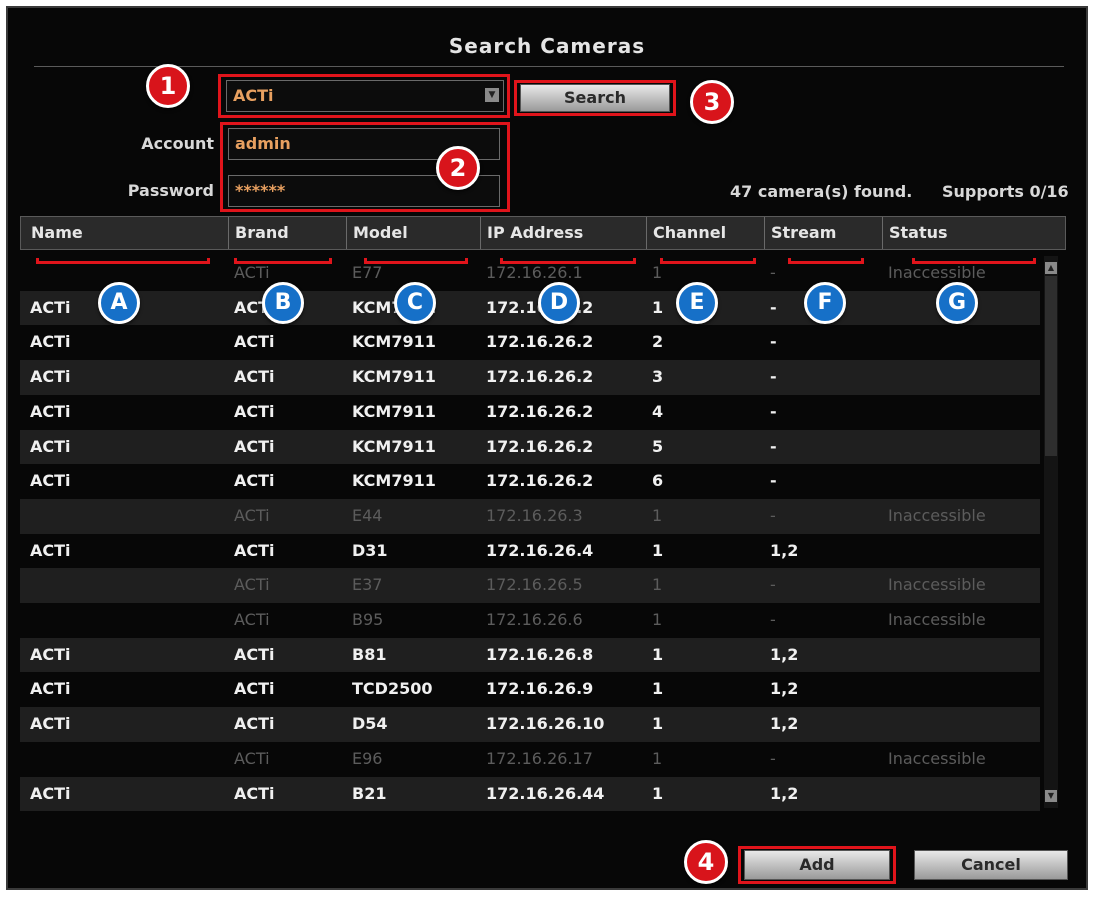 This screenshot has width=1096, height=898. I want to click on table-row: ACTi ACTi B81 172.16.26.8 1 1,2, so click(530, 655).